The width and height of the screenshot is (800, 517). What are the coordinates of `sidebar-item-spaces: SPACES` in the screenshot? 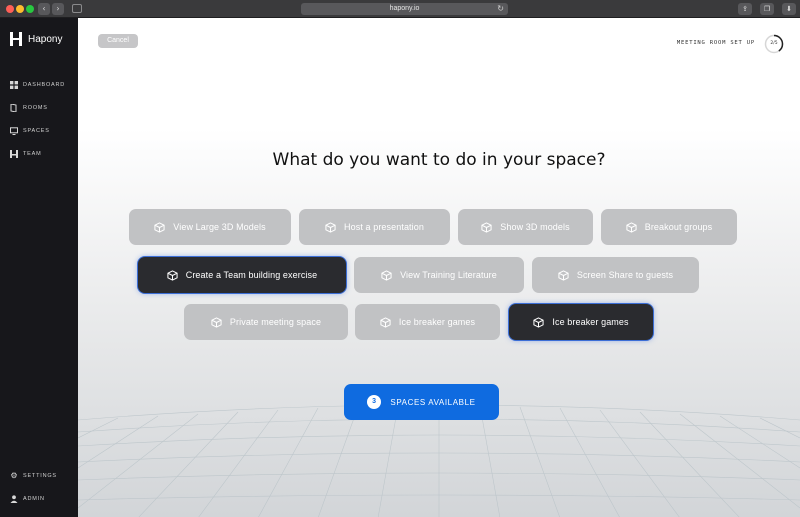 It's located at (37, 130).